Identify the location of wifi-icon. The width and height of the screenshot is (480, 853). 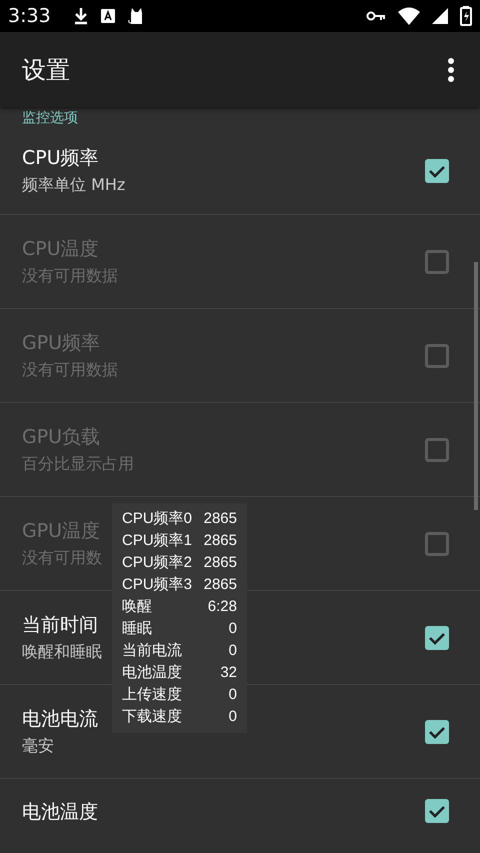
(409, 16).